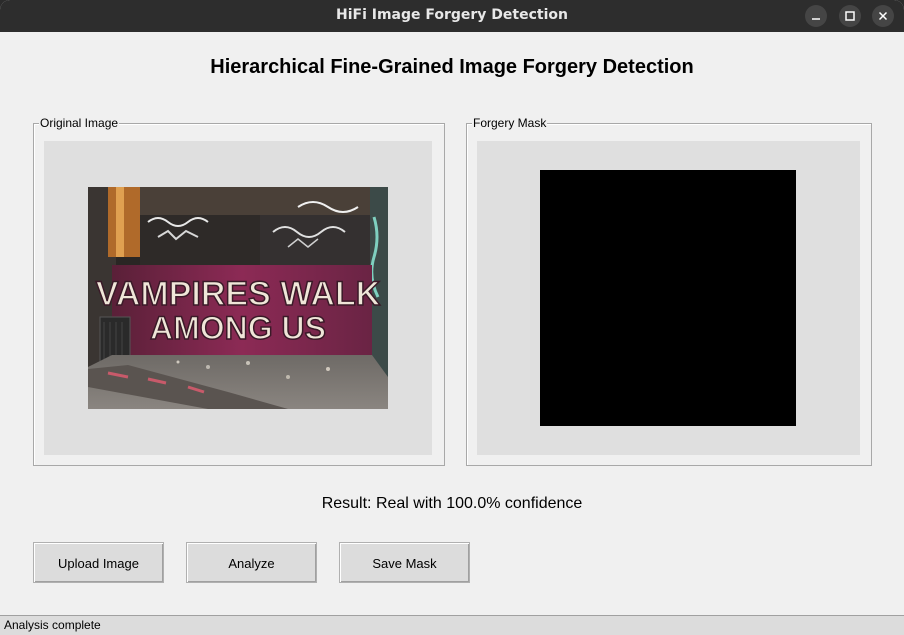  I want to click on forgery-mask-image, so click(668, 298).